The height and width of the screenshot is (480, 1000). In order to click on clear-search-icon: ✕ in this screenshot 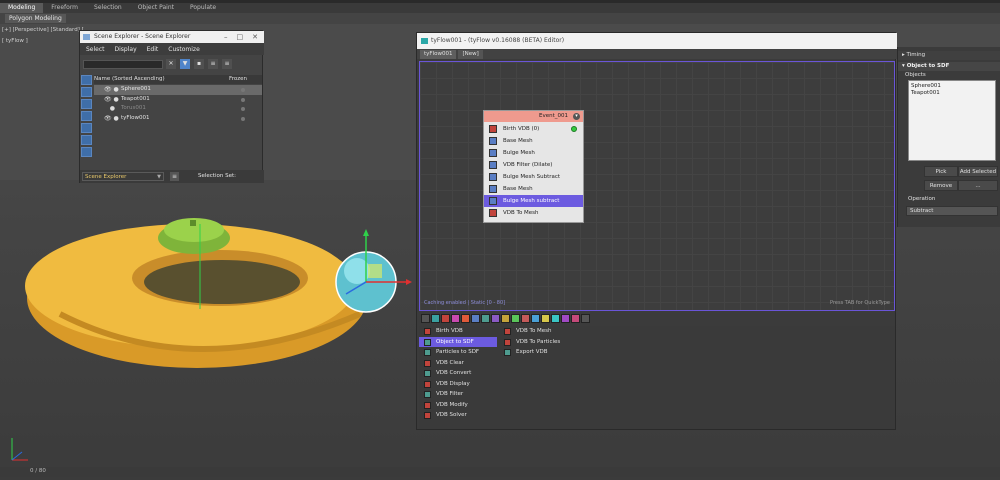, I will do `click(171, 64)`.